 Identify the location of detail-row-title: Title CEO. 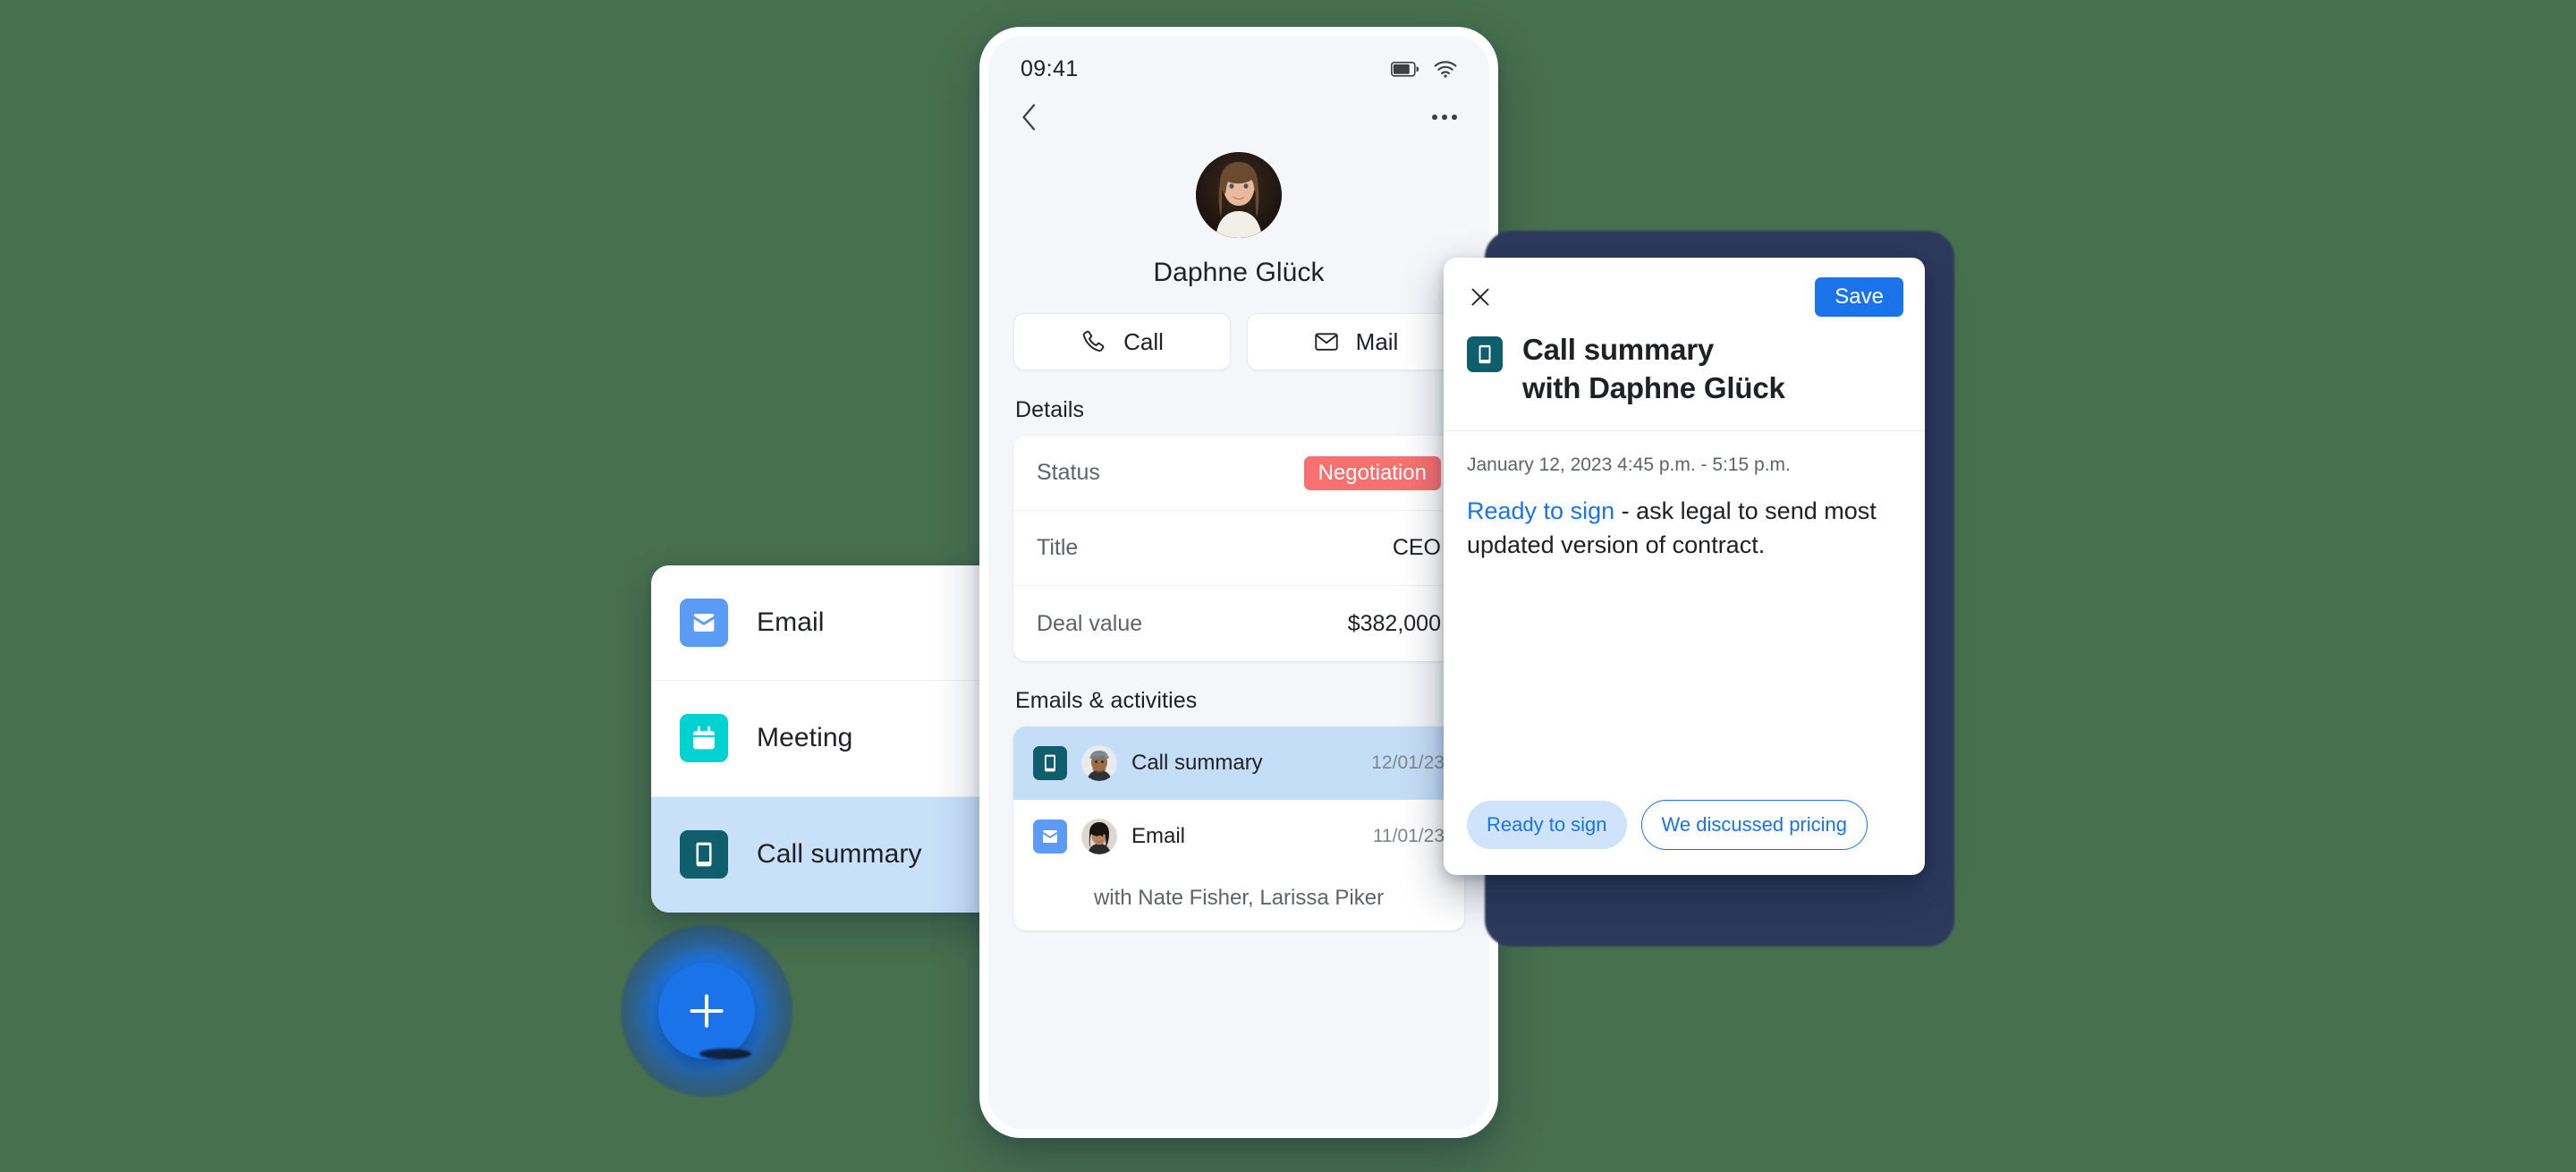
(1238, 548).